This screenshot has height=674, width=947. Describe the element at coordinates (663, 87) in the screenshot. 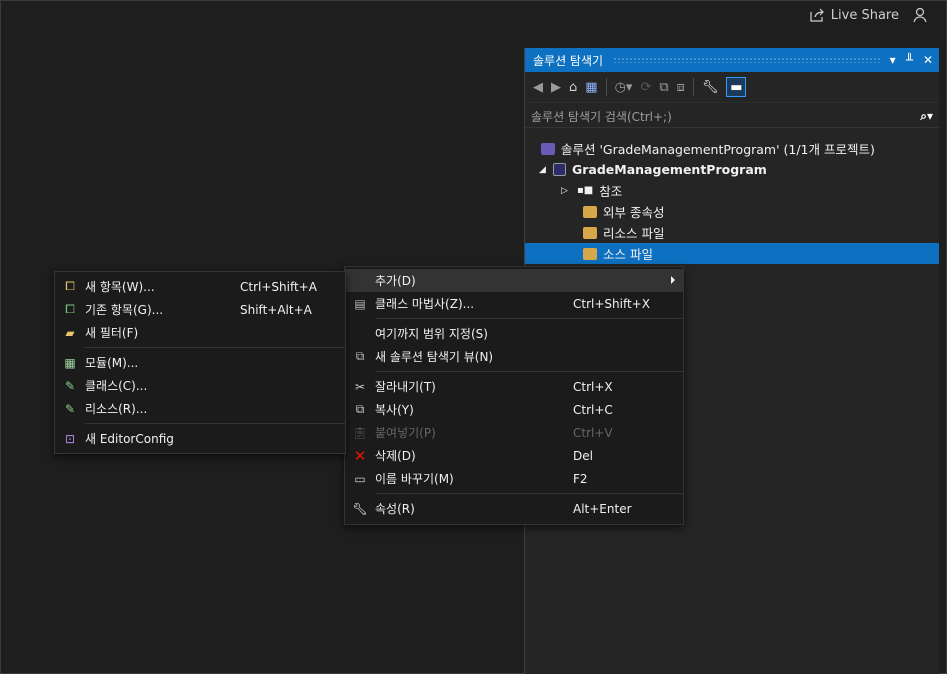

I see `collapse-all-icon: ⧉` at that location.